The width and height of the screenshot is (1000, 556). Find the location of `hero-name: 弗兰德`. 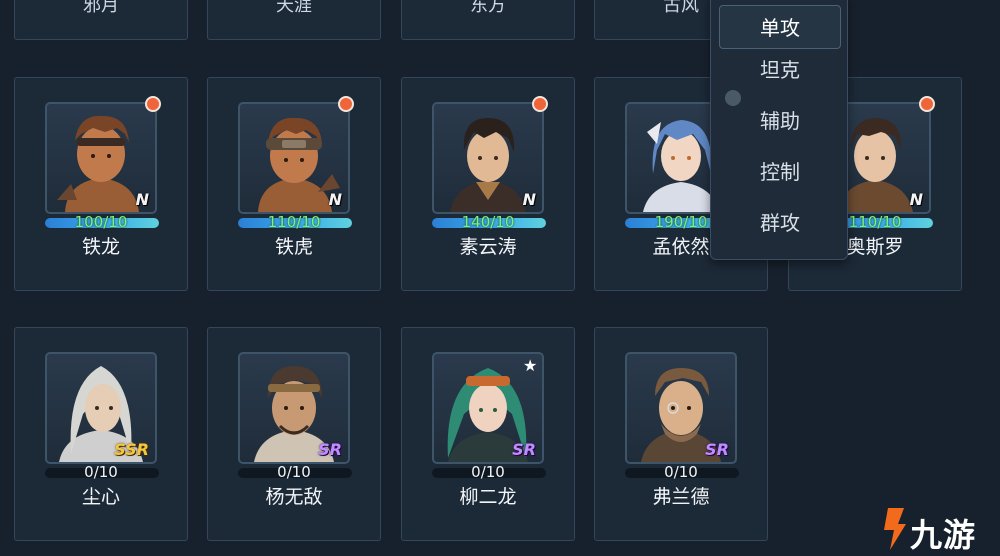

hero-name: 弗兰德 is located at coordinates (681, 497).